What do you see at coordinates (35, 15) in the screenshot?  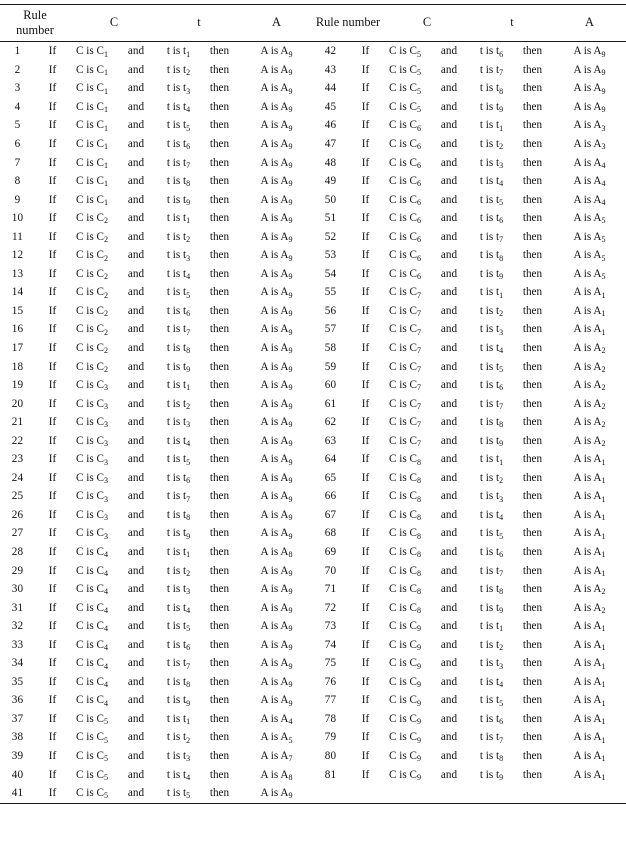 I see `header-rule-number-left-line1: Rule` at bounding box center [35, 15].